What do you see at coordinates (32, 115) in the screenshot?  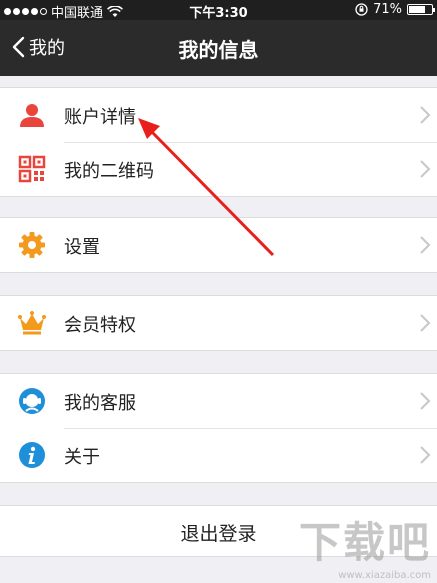 I see `user-icon` at bounding box center [32, 115].